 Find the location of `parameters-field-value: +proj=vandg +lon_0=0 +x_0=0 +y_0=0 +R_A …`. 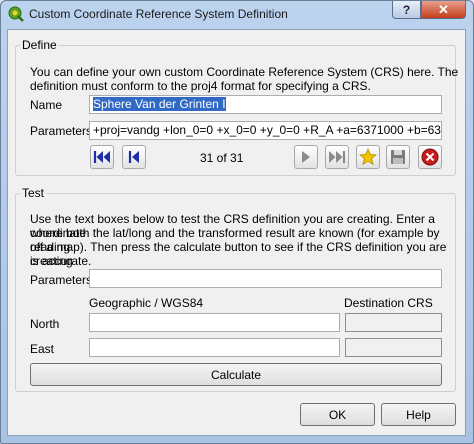

parameters-field-value: +proj=vandg +lon_0=0 +x_0=0 +y_0=0 +R_A … is located at coordinates (267, 130).